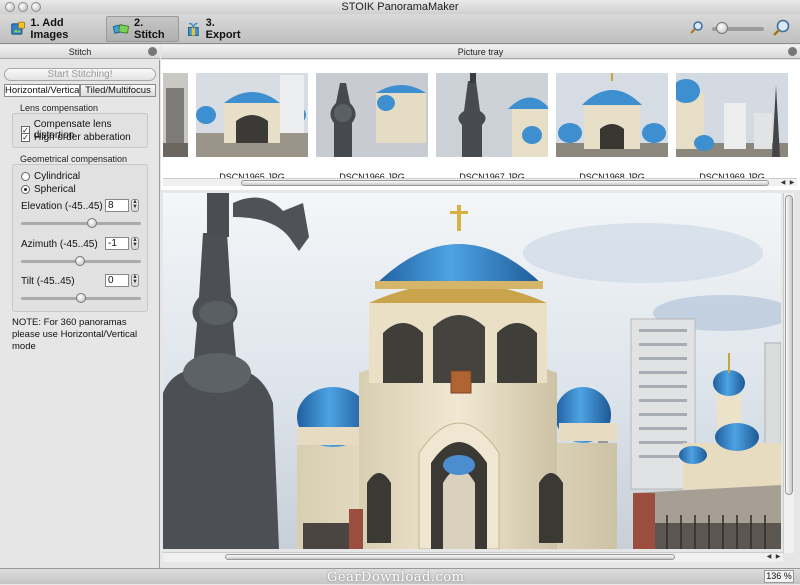  I want to click on tray-horizontal-scrollbar: ◀ ▶, so click(480, 182).